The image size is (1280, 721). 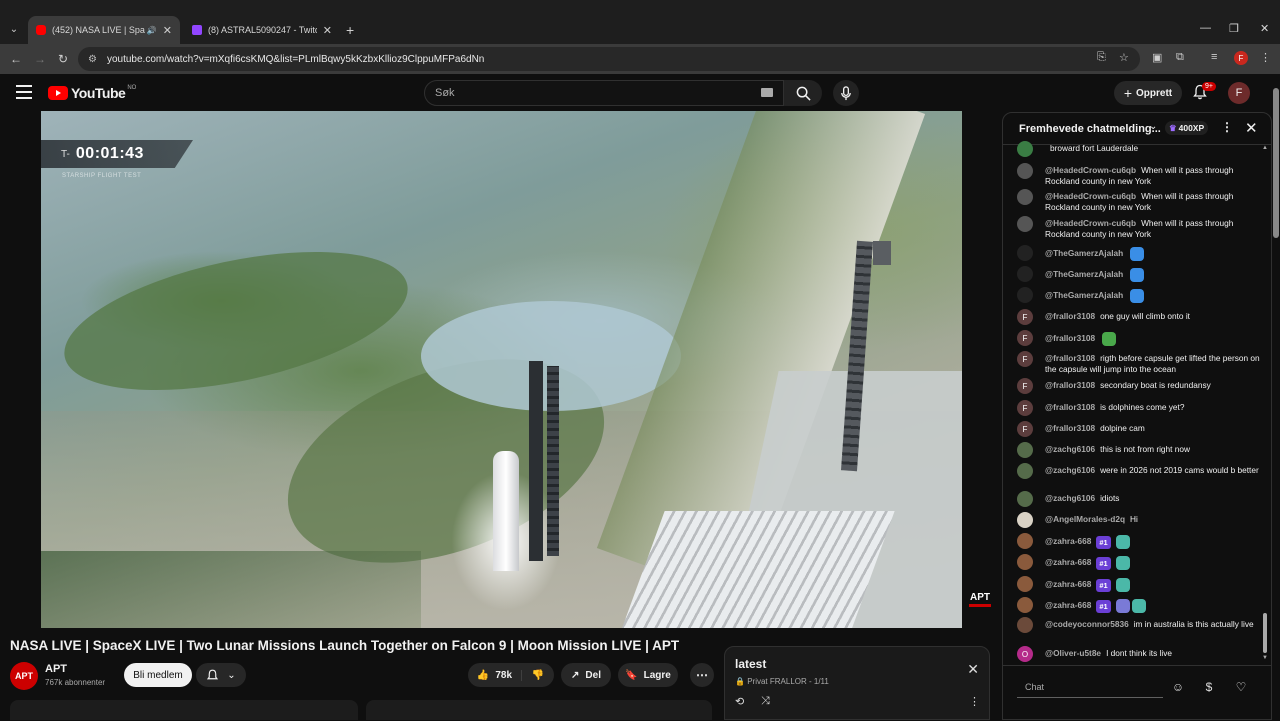 What do you see at coordinates (1227, 127) in the screenshot?
I see `chat-menu-icon: ⋮` at bounding box center [1227, 127].